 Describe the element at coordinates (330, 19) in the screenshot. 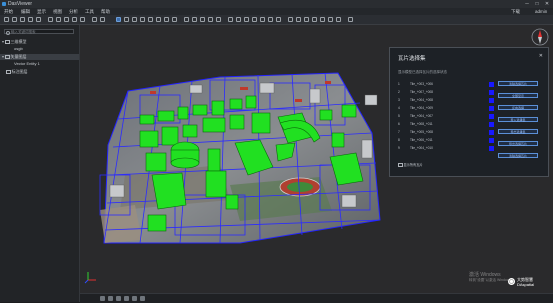

I see `compare-icon` at that location.